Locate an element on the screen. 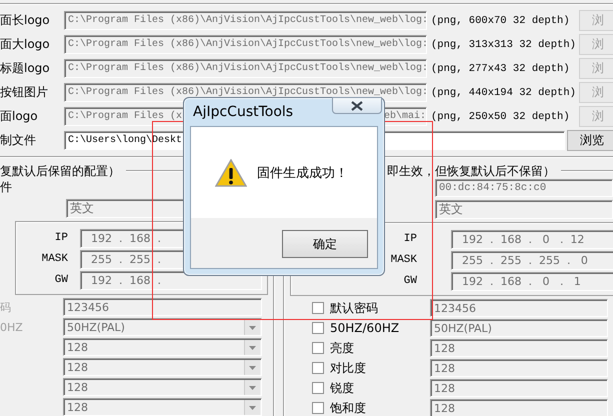 This screenshot has height=416, width=613. dialog-title: AjIpcCustTools is located at coordinates (243, 112).